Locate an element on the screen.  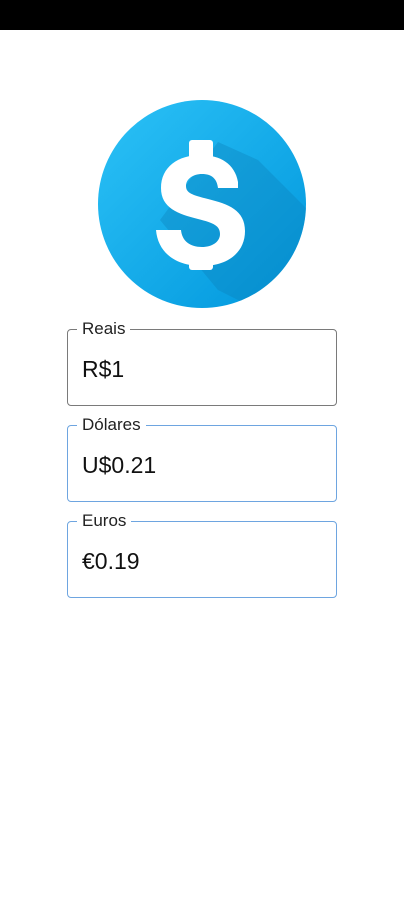
dolares-field: Dólares is located at coordinates (202, 458).